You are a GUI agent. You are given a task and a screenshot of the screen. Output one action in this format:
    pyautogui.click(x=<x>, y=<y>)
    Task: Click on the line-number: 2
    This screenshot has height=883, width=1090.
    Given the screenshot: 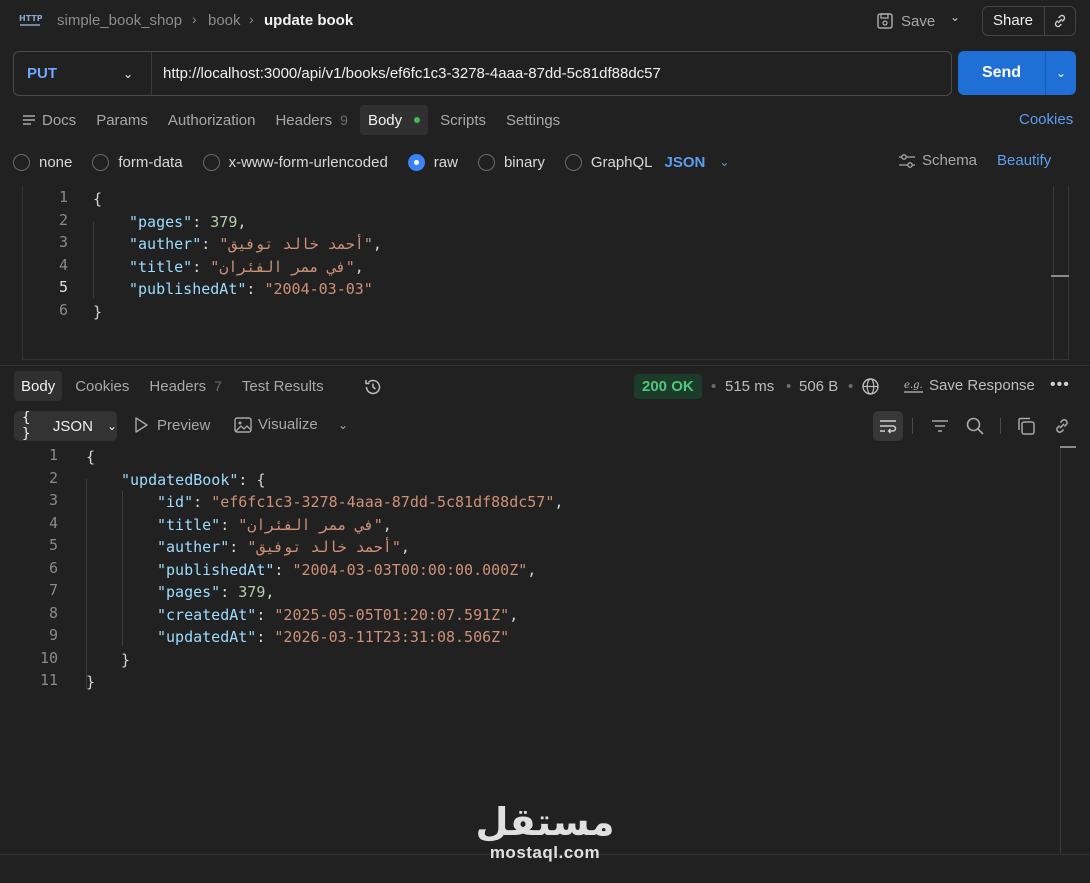 What is the action you would take?
    pyautogui.click(x=63, y=220)
    